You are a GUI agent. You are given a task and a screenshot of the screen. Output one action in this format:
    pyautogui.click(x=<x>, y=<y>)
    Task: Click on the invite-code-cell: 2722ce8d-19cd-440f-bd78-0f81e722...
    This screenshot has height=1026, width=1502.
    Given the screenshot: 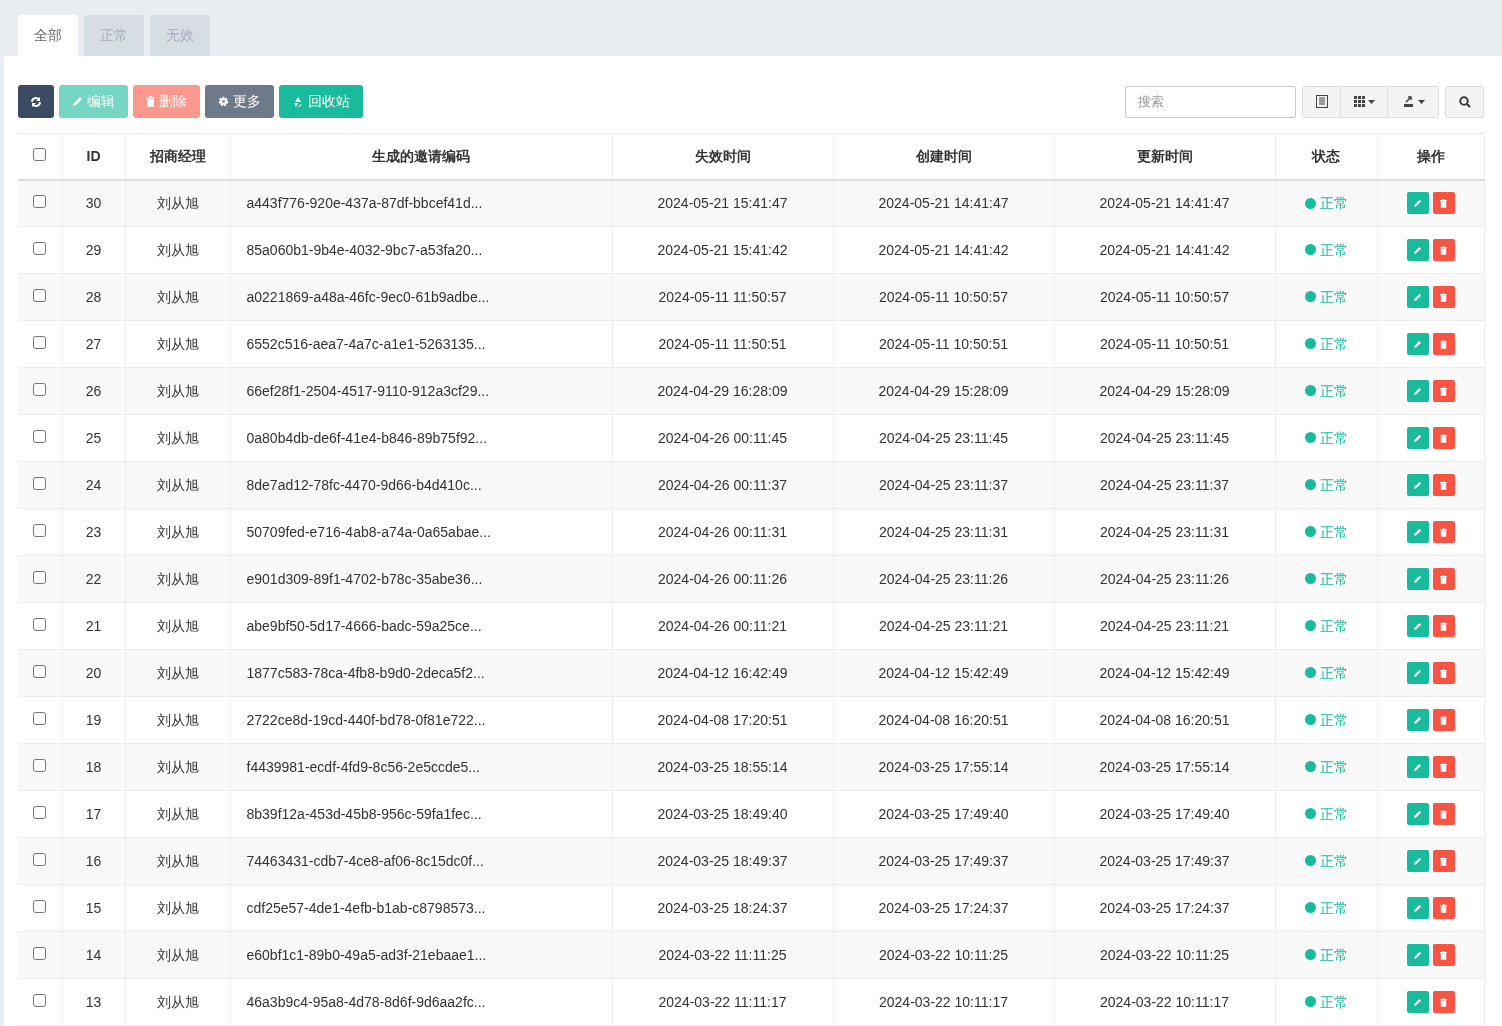 What is the action you would take?
    pyautogui.click(x=366, y=720)
    